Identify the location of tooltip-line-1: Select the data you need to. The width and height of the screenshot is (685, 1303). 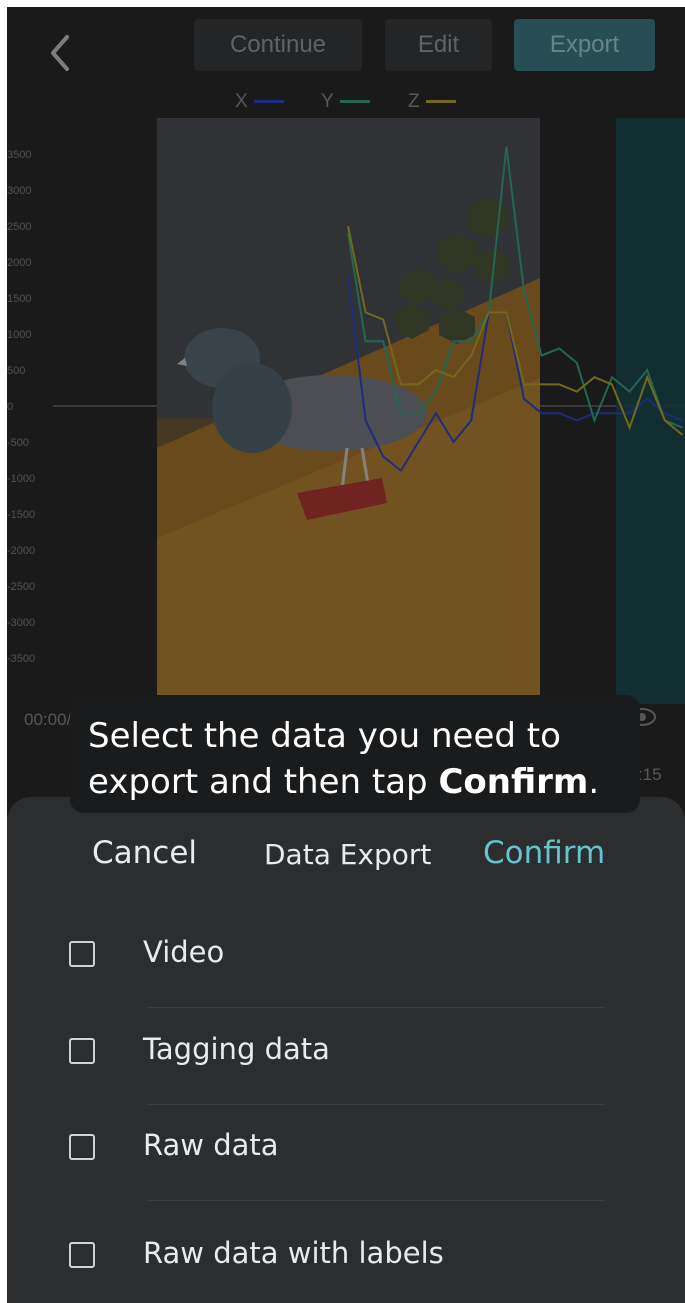
(324, 736).